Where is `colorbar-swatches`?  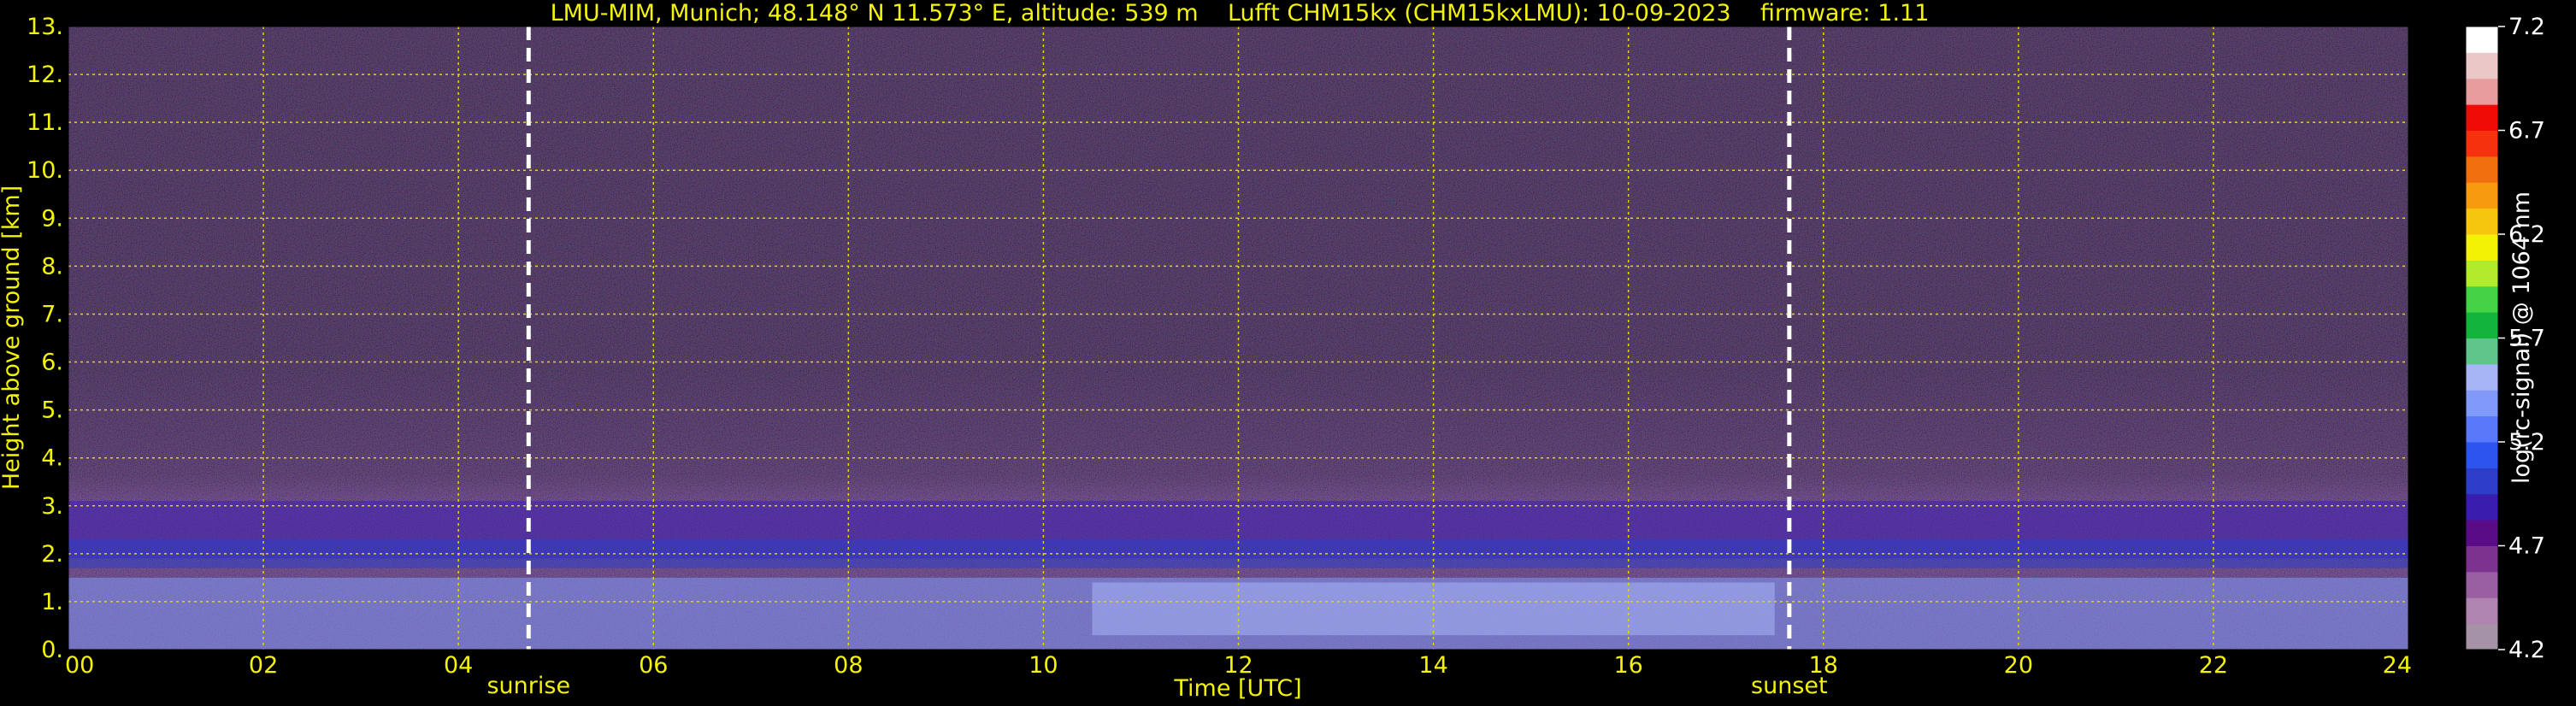 colorbar-swatches is located at coordinates (2482, 338).